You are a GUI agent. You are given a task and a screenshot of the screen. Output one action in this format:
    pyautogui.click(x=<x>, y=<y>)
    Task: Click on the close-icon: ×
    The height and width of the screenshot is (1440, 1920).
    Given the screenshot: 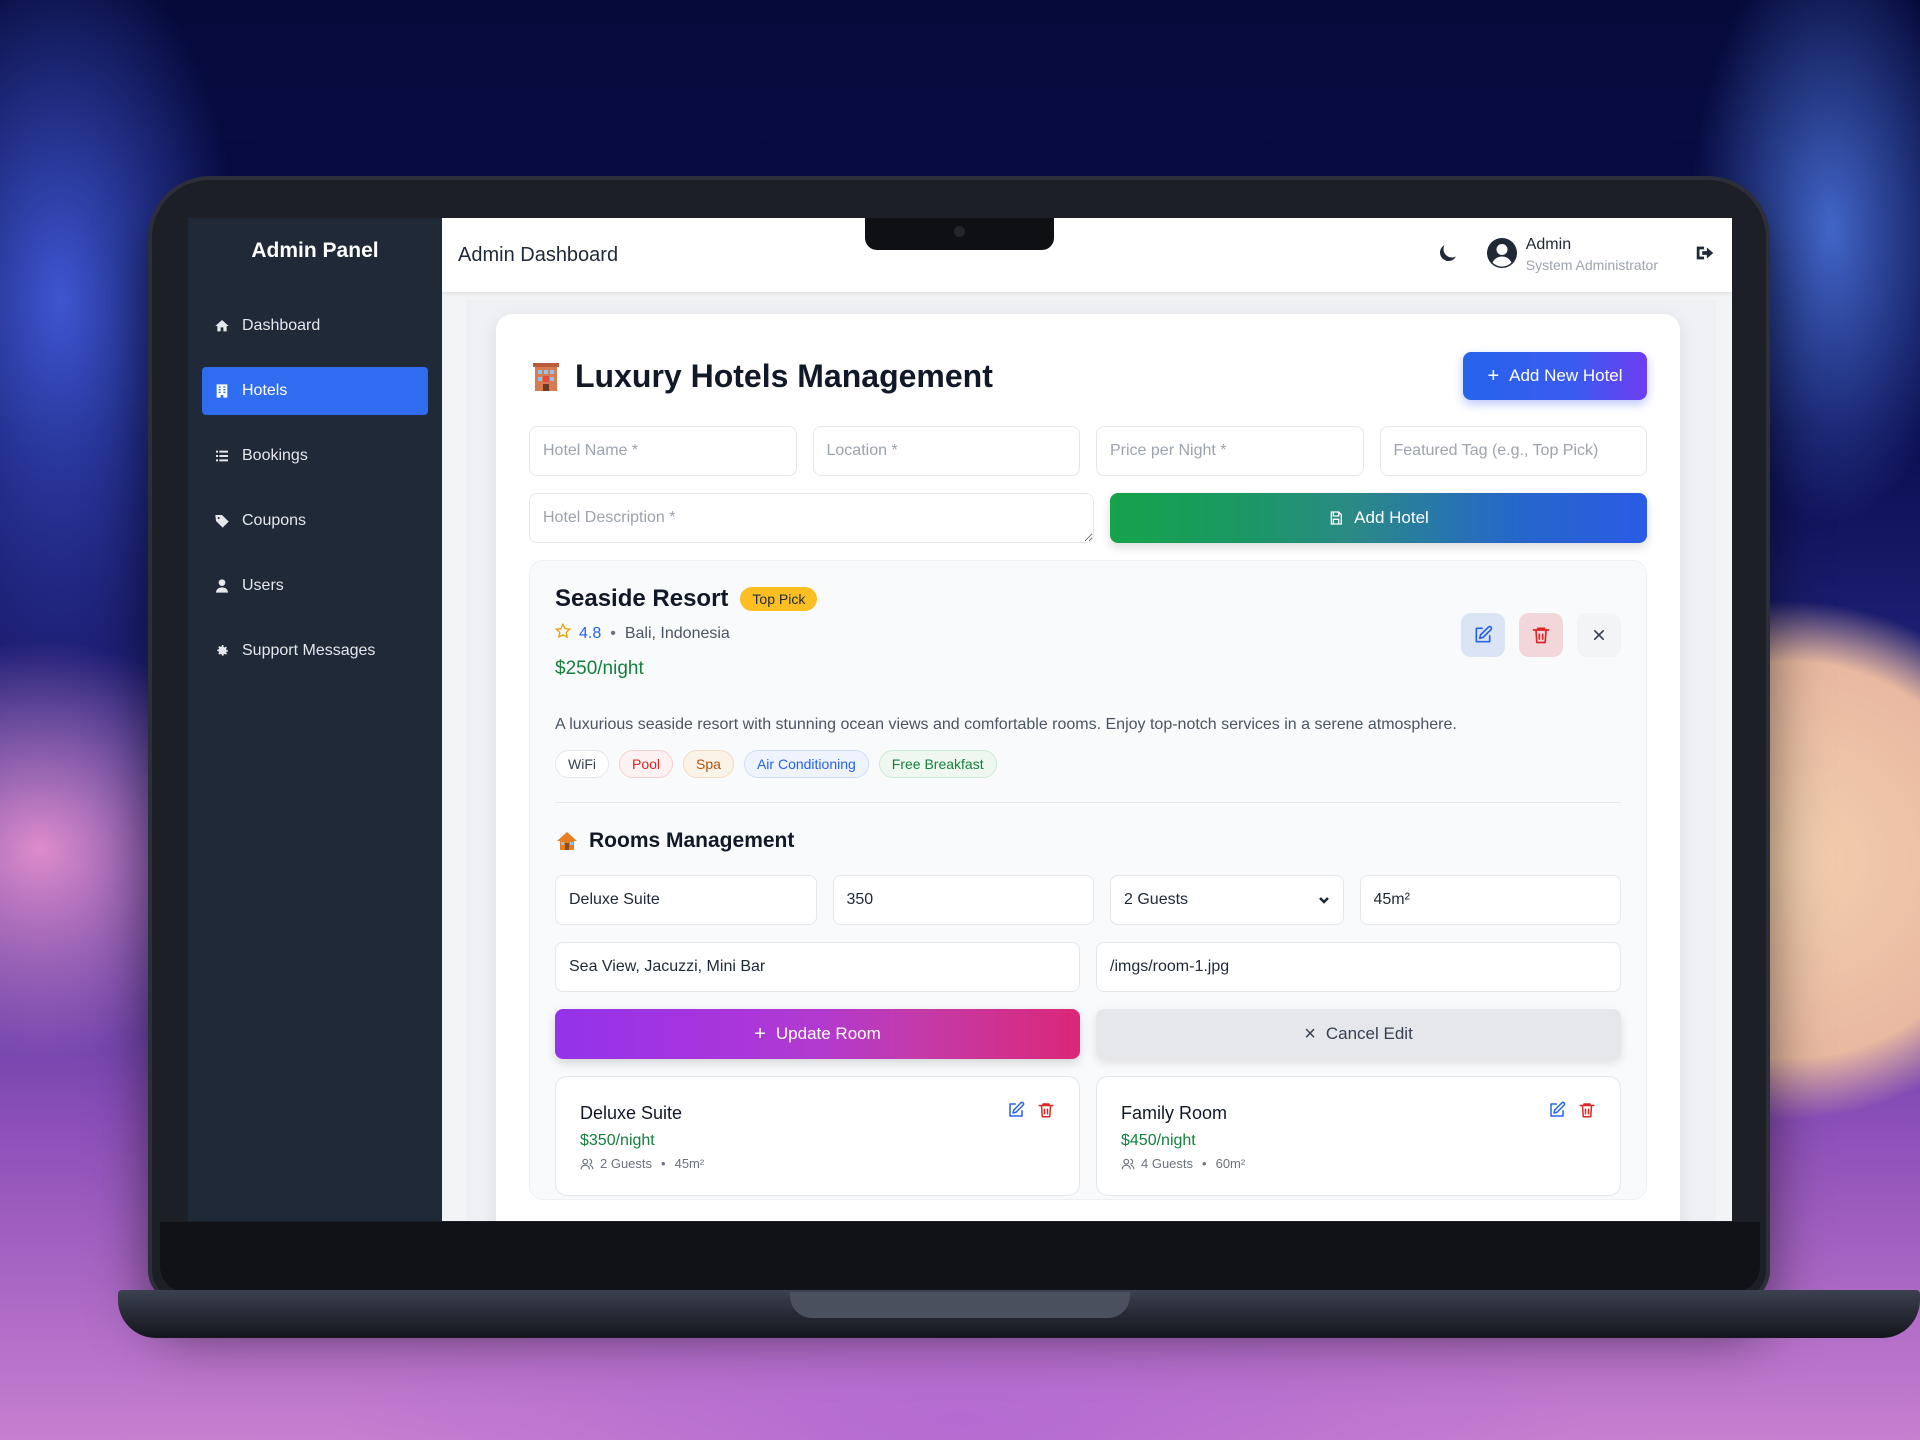 What is the action you would take?
    pyautogui.click(x=1310, y=1033)
    